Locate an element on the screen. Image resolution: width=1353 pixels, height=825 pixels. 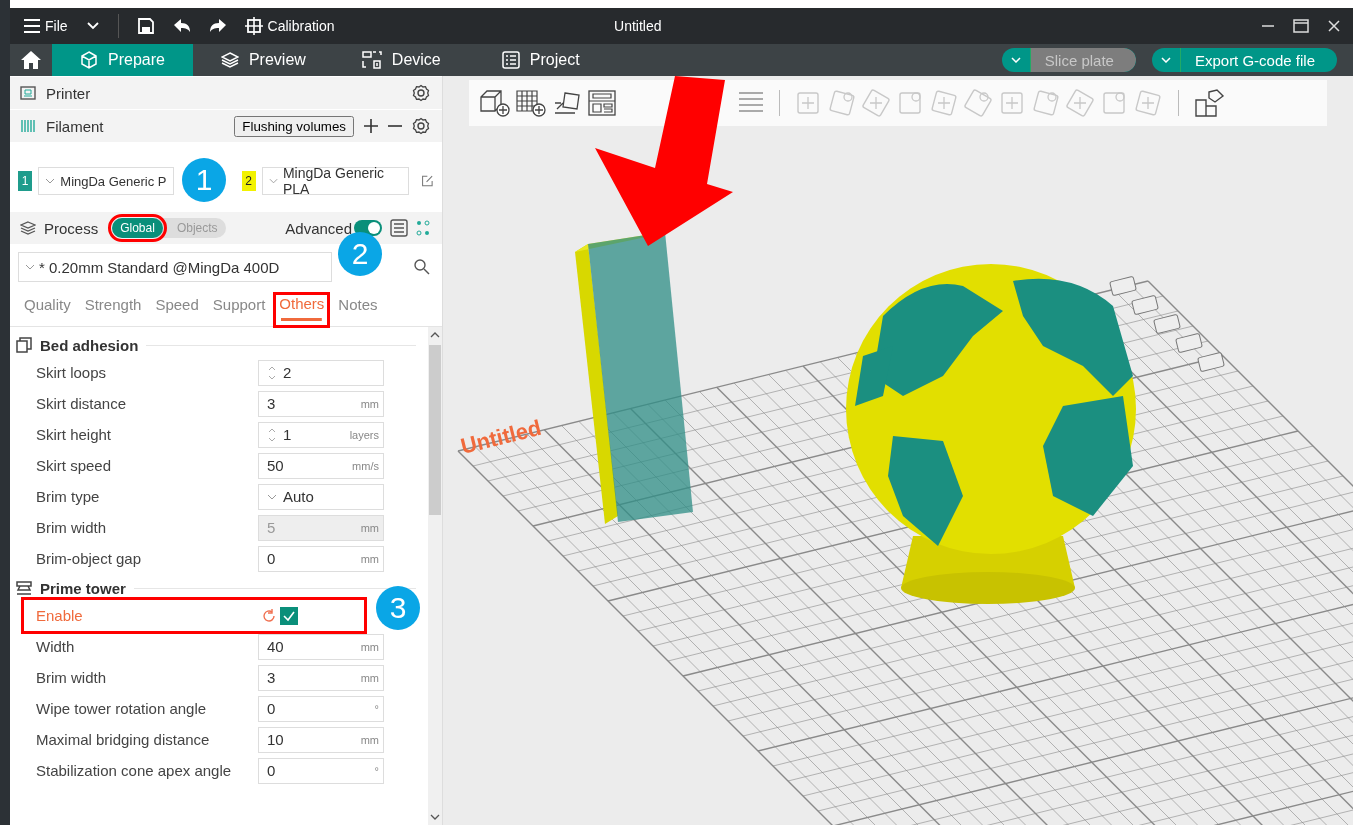
save-icon is located at coordinates (145, 26).